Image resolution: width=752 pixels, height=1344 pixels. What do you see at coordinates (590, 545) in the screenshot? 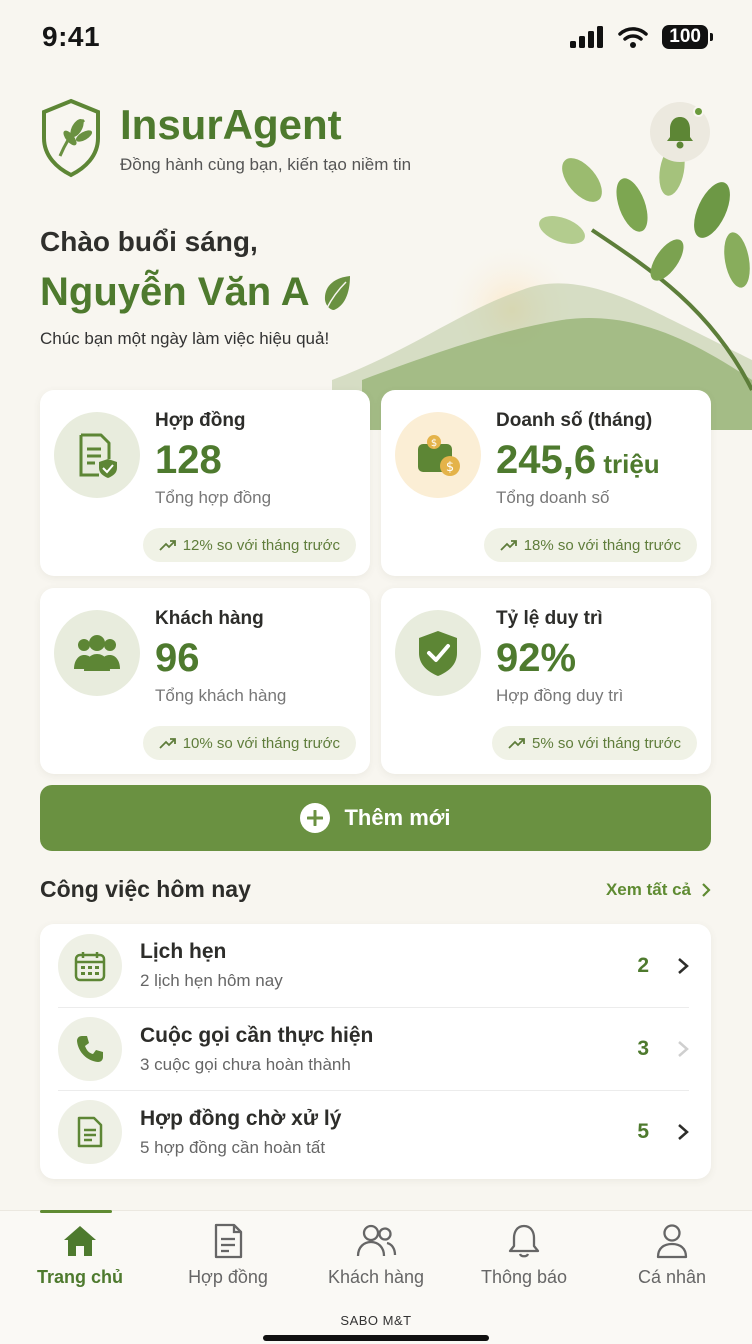
I see `stat-trend-badge: 18% so với tháng trước` at bounding box center [590, 545].